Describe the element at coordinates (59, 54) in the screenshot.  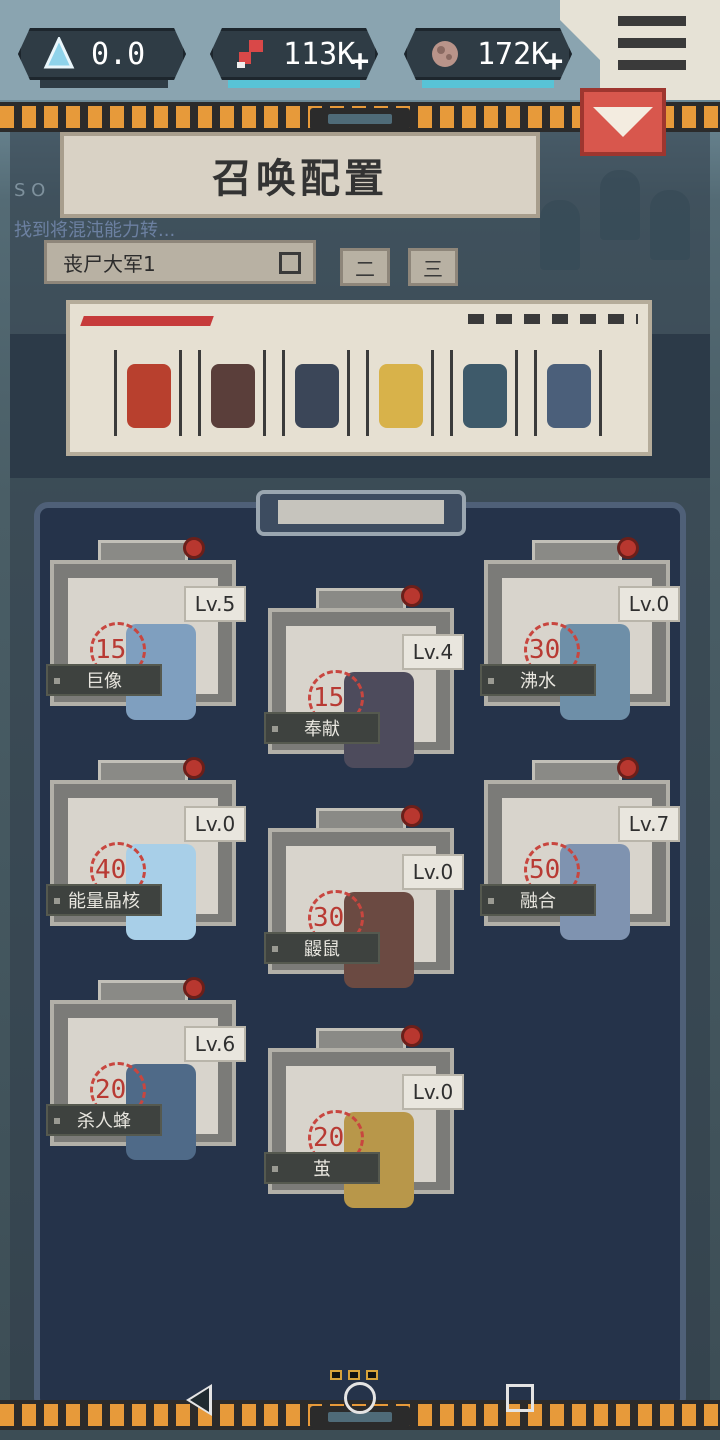
I see `crystal-icon` at that location.